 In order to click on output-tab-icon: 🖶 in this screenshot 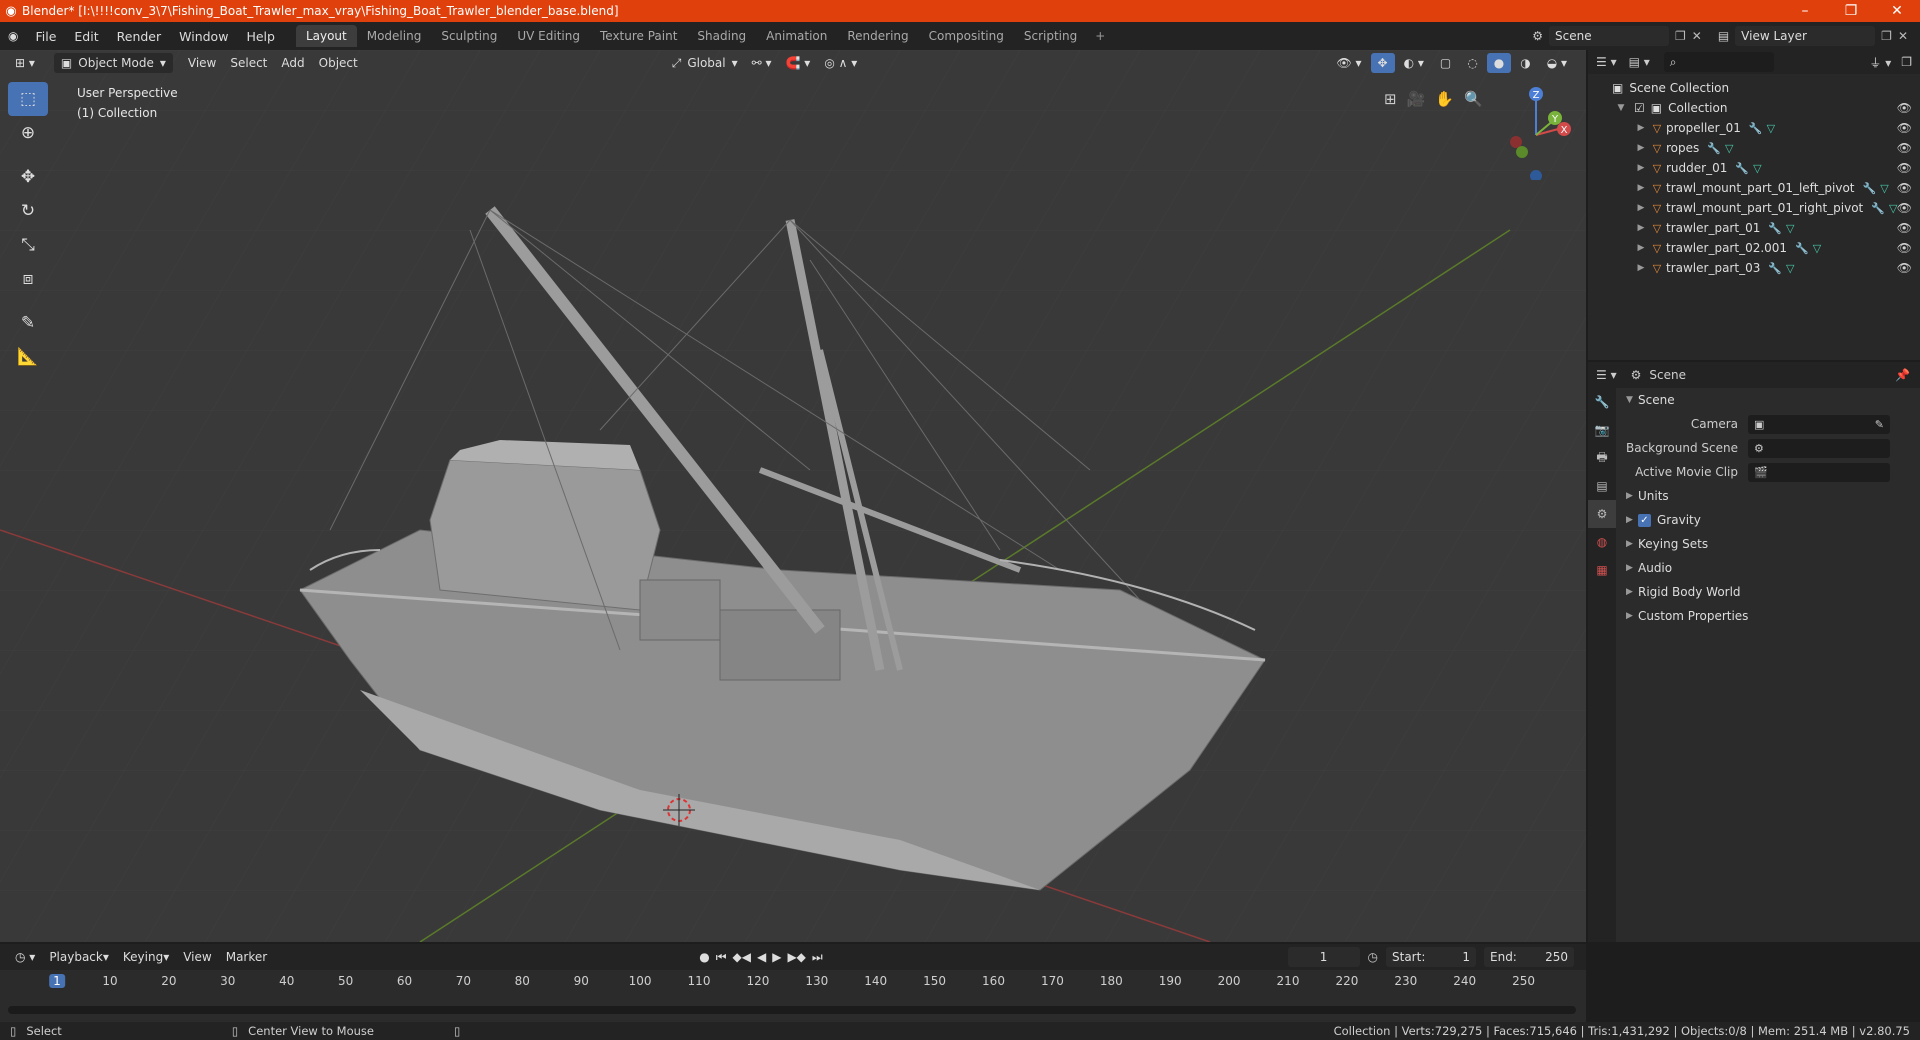, I will do `click(1602, 458)`.